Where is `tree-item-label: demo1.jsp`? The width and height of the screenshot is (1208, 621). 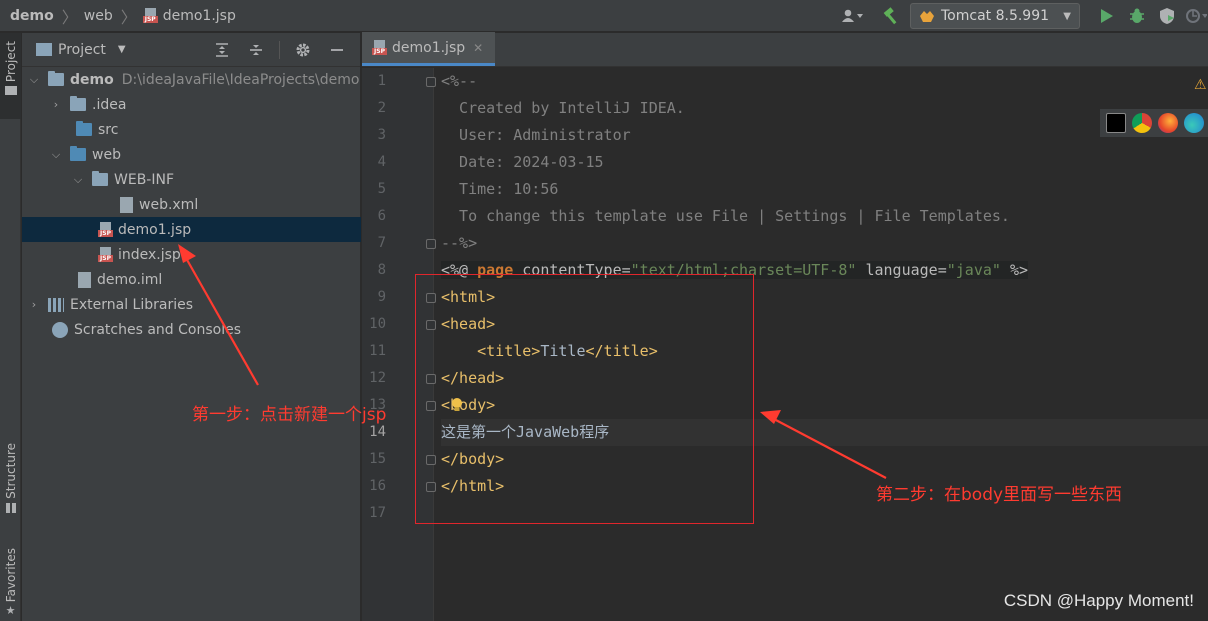 tree-item-label: demo1.jsp is located at coordinates (155, 229).